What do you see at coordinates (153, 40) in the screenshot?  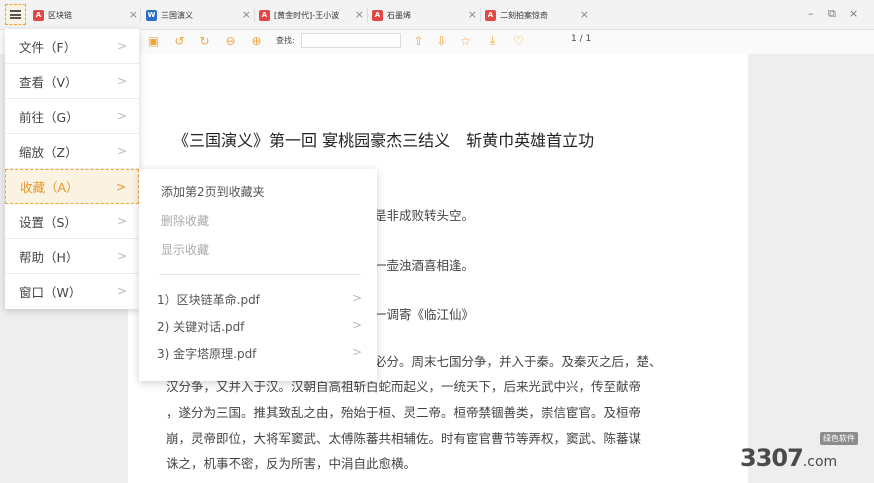 I see `fit-page-icon: ▣` at bounding box center [153, 40].